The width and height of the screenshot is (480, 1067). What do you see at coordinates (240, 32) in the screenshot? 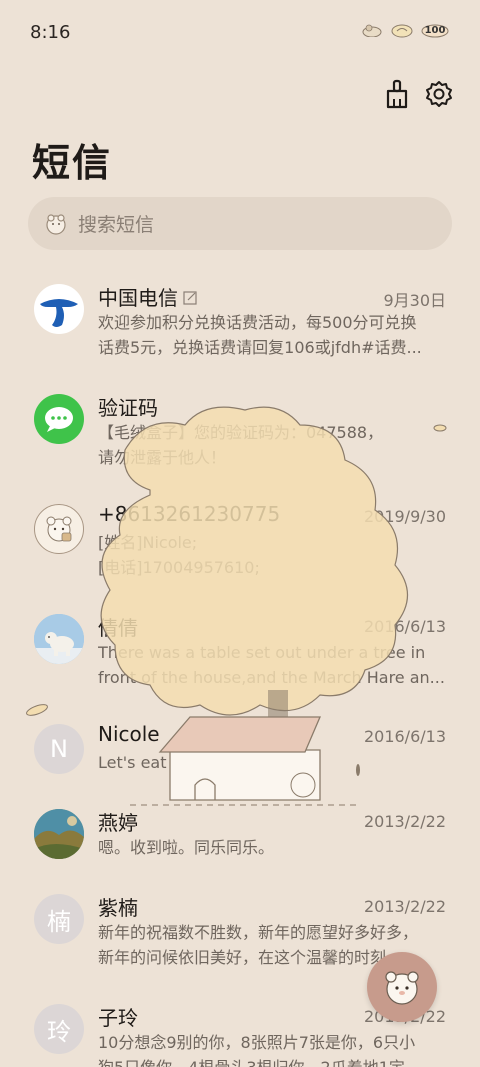
I see `status-bar: 8:16 100` at bounding box center [240, 32].